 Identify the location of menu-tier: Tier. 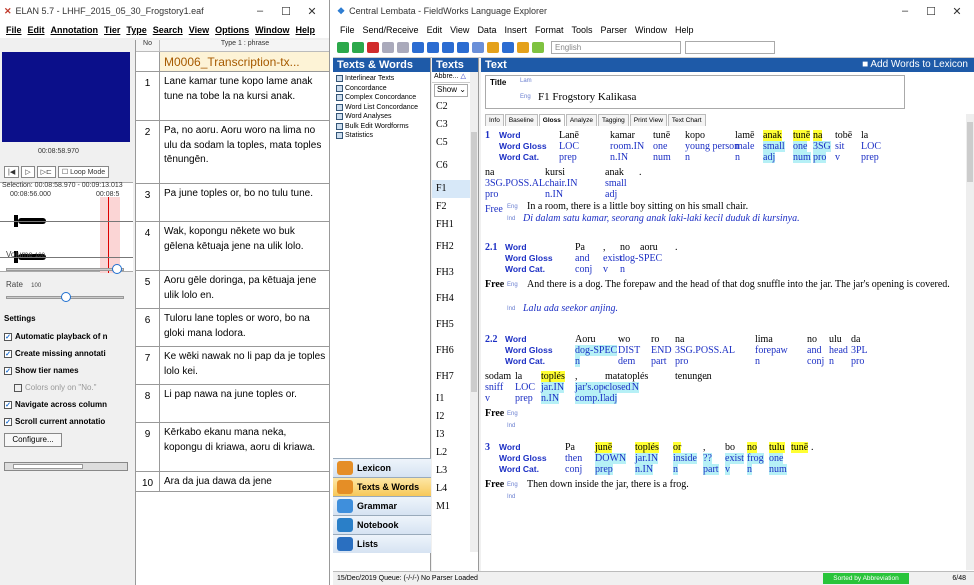
(112, 30).